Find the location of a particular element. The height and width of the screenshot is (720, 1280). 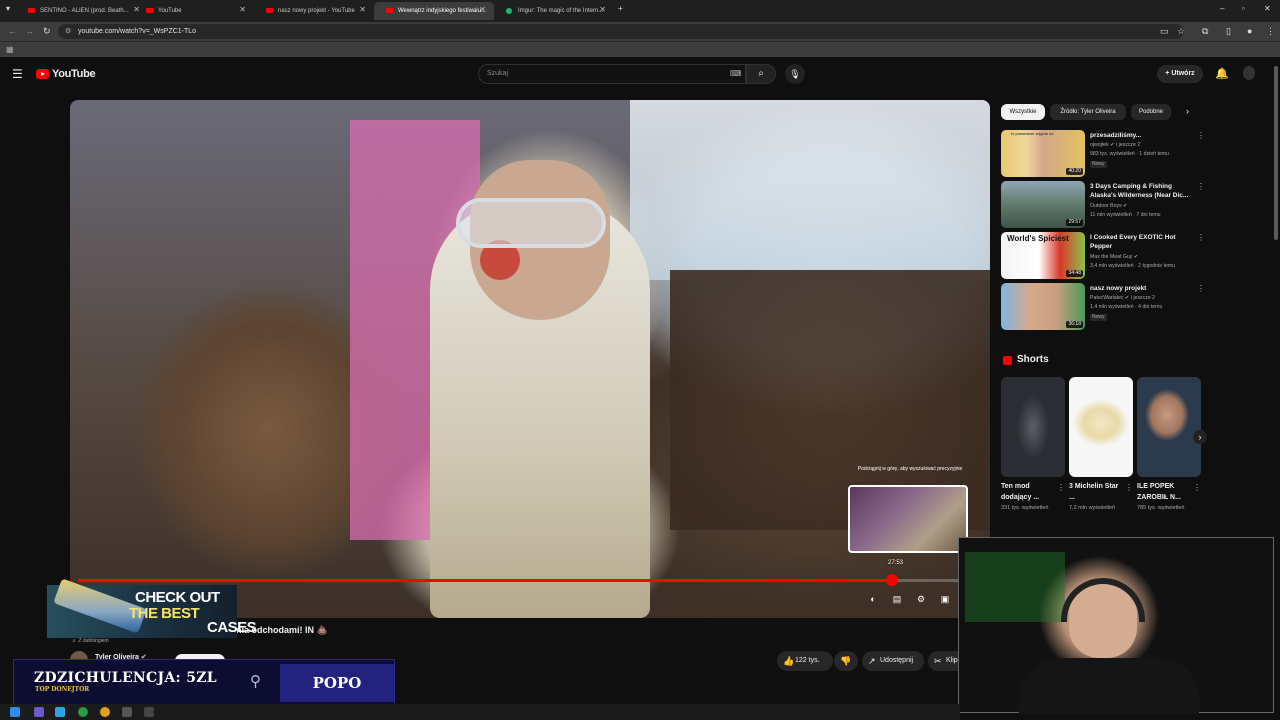

page-scrollbar is located at coordinates (1276, 153).